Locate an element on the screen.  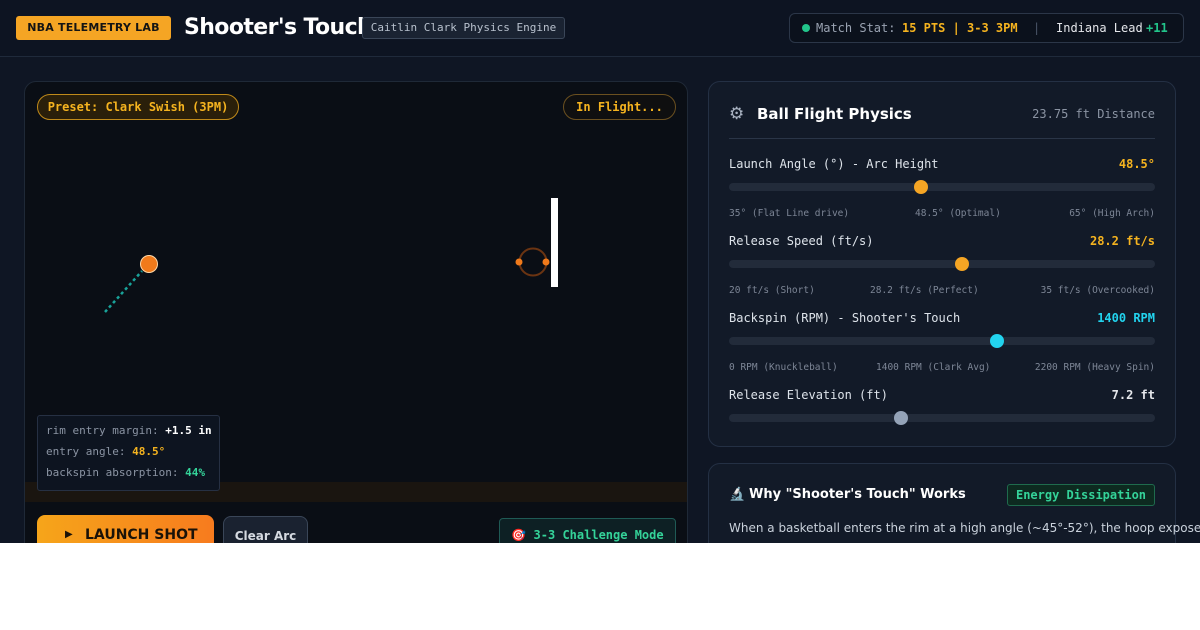
slider-tick-min: 0 RPM (Knuckleball) is located at coordinates (783, 367).